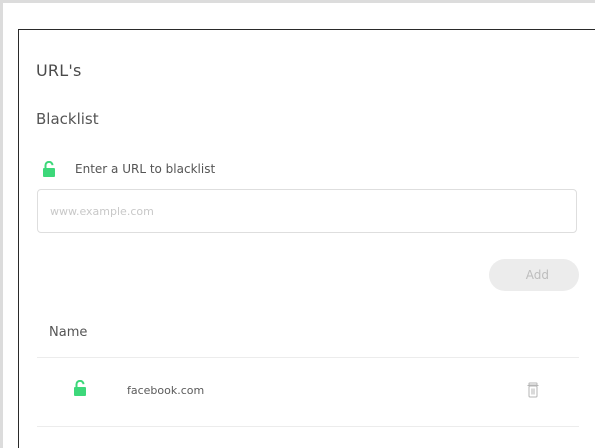 This screenshot has width=595, height=448. What do you see at coordinates (308, 341) in the screenshot?
I see `table-header: Name` at bounding box center [308, 341].